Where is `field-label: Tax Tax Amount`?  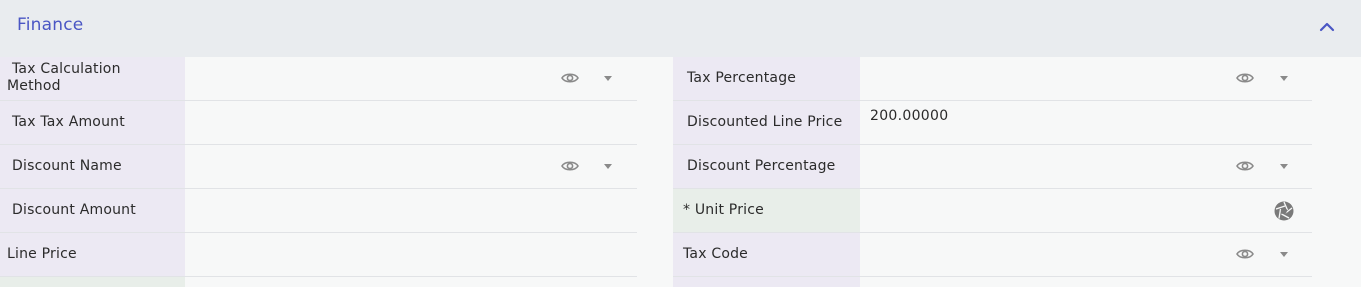
field-label: Tax Tax Amount is located at coordinates (92, 122).